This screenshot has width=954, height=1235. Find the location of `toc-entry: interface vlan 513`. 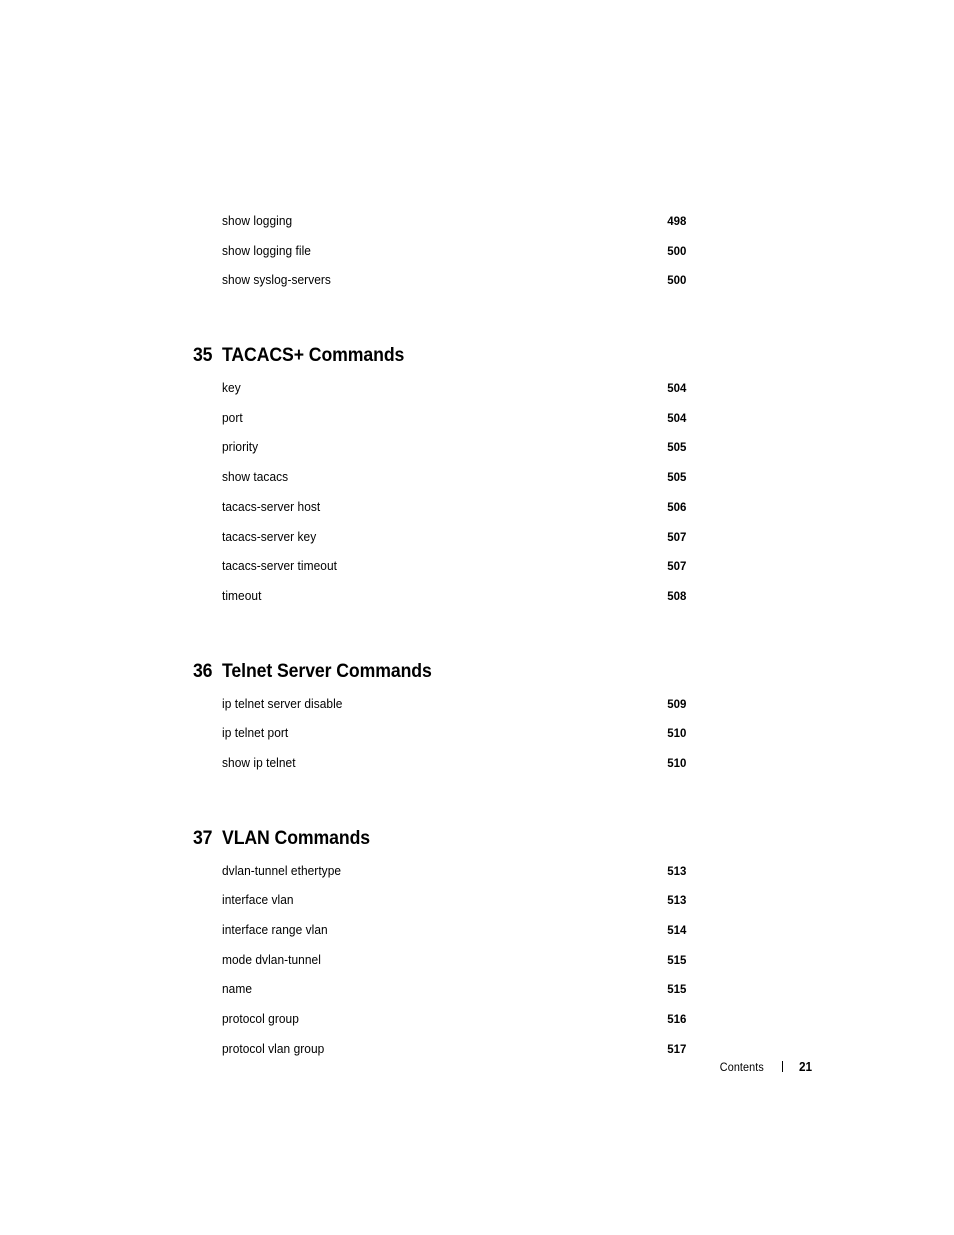

toc-entry: interface vlan 513 is located at coordinates (439, 908).